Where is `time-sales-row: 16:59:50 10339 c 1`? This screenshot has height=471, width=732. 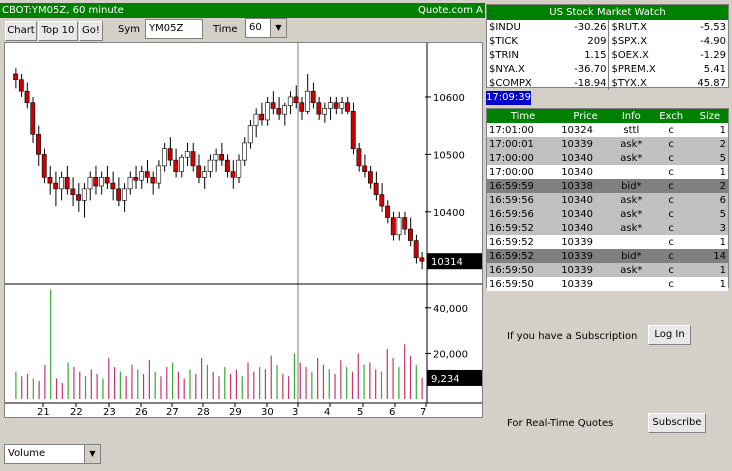 time-sales-row: 16:59:50 10339 c 1 is located at coordinates (607, 284).